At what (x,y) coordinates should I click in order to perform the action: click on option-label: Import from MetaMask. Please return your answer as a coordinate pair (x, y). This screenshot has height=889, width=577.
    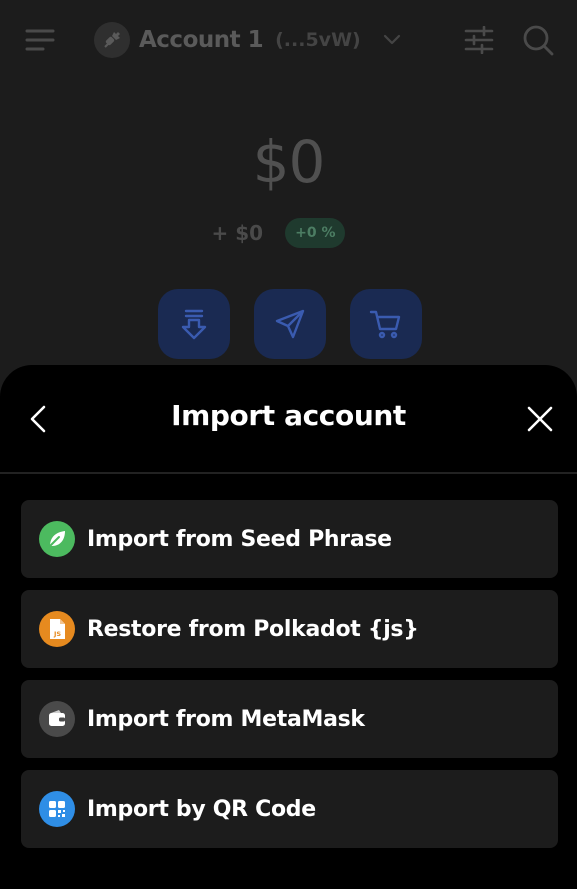
    Looking at the image, I should click on (226, 719).